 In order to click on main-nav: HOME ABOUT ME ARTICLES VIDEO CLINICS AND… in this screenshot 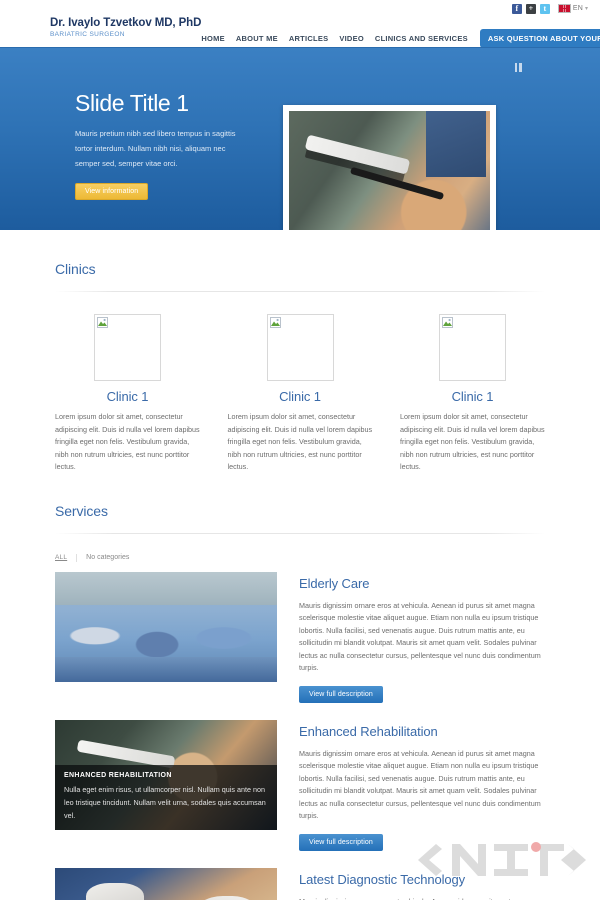, I will do `click(400, 32)`.